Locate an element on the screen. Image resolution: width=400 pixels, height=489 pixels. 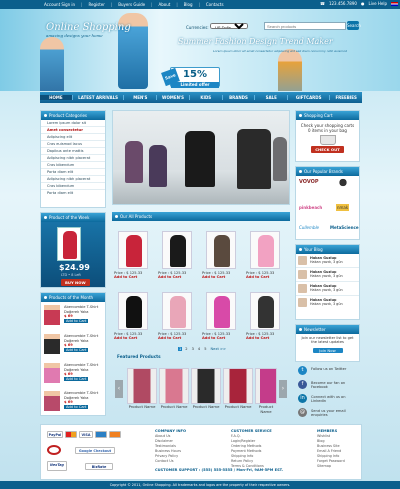
nav-mens: MEN'S is located at coordinates (141, 97).